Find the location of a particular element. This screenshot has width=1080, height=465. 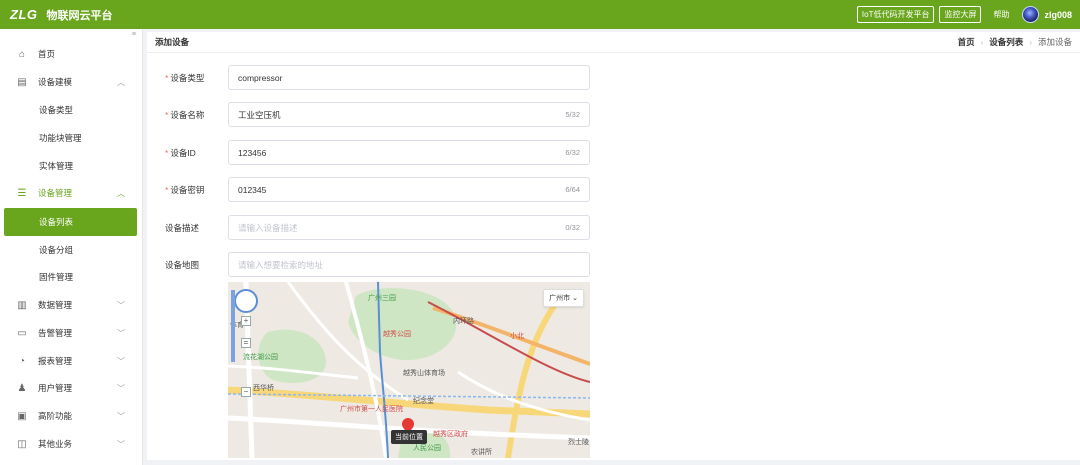

sidebar-item-label: 设备建模 is located at coordinates (55, 82).